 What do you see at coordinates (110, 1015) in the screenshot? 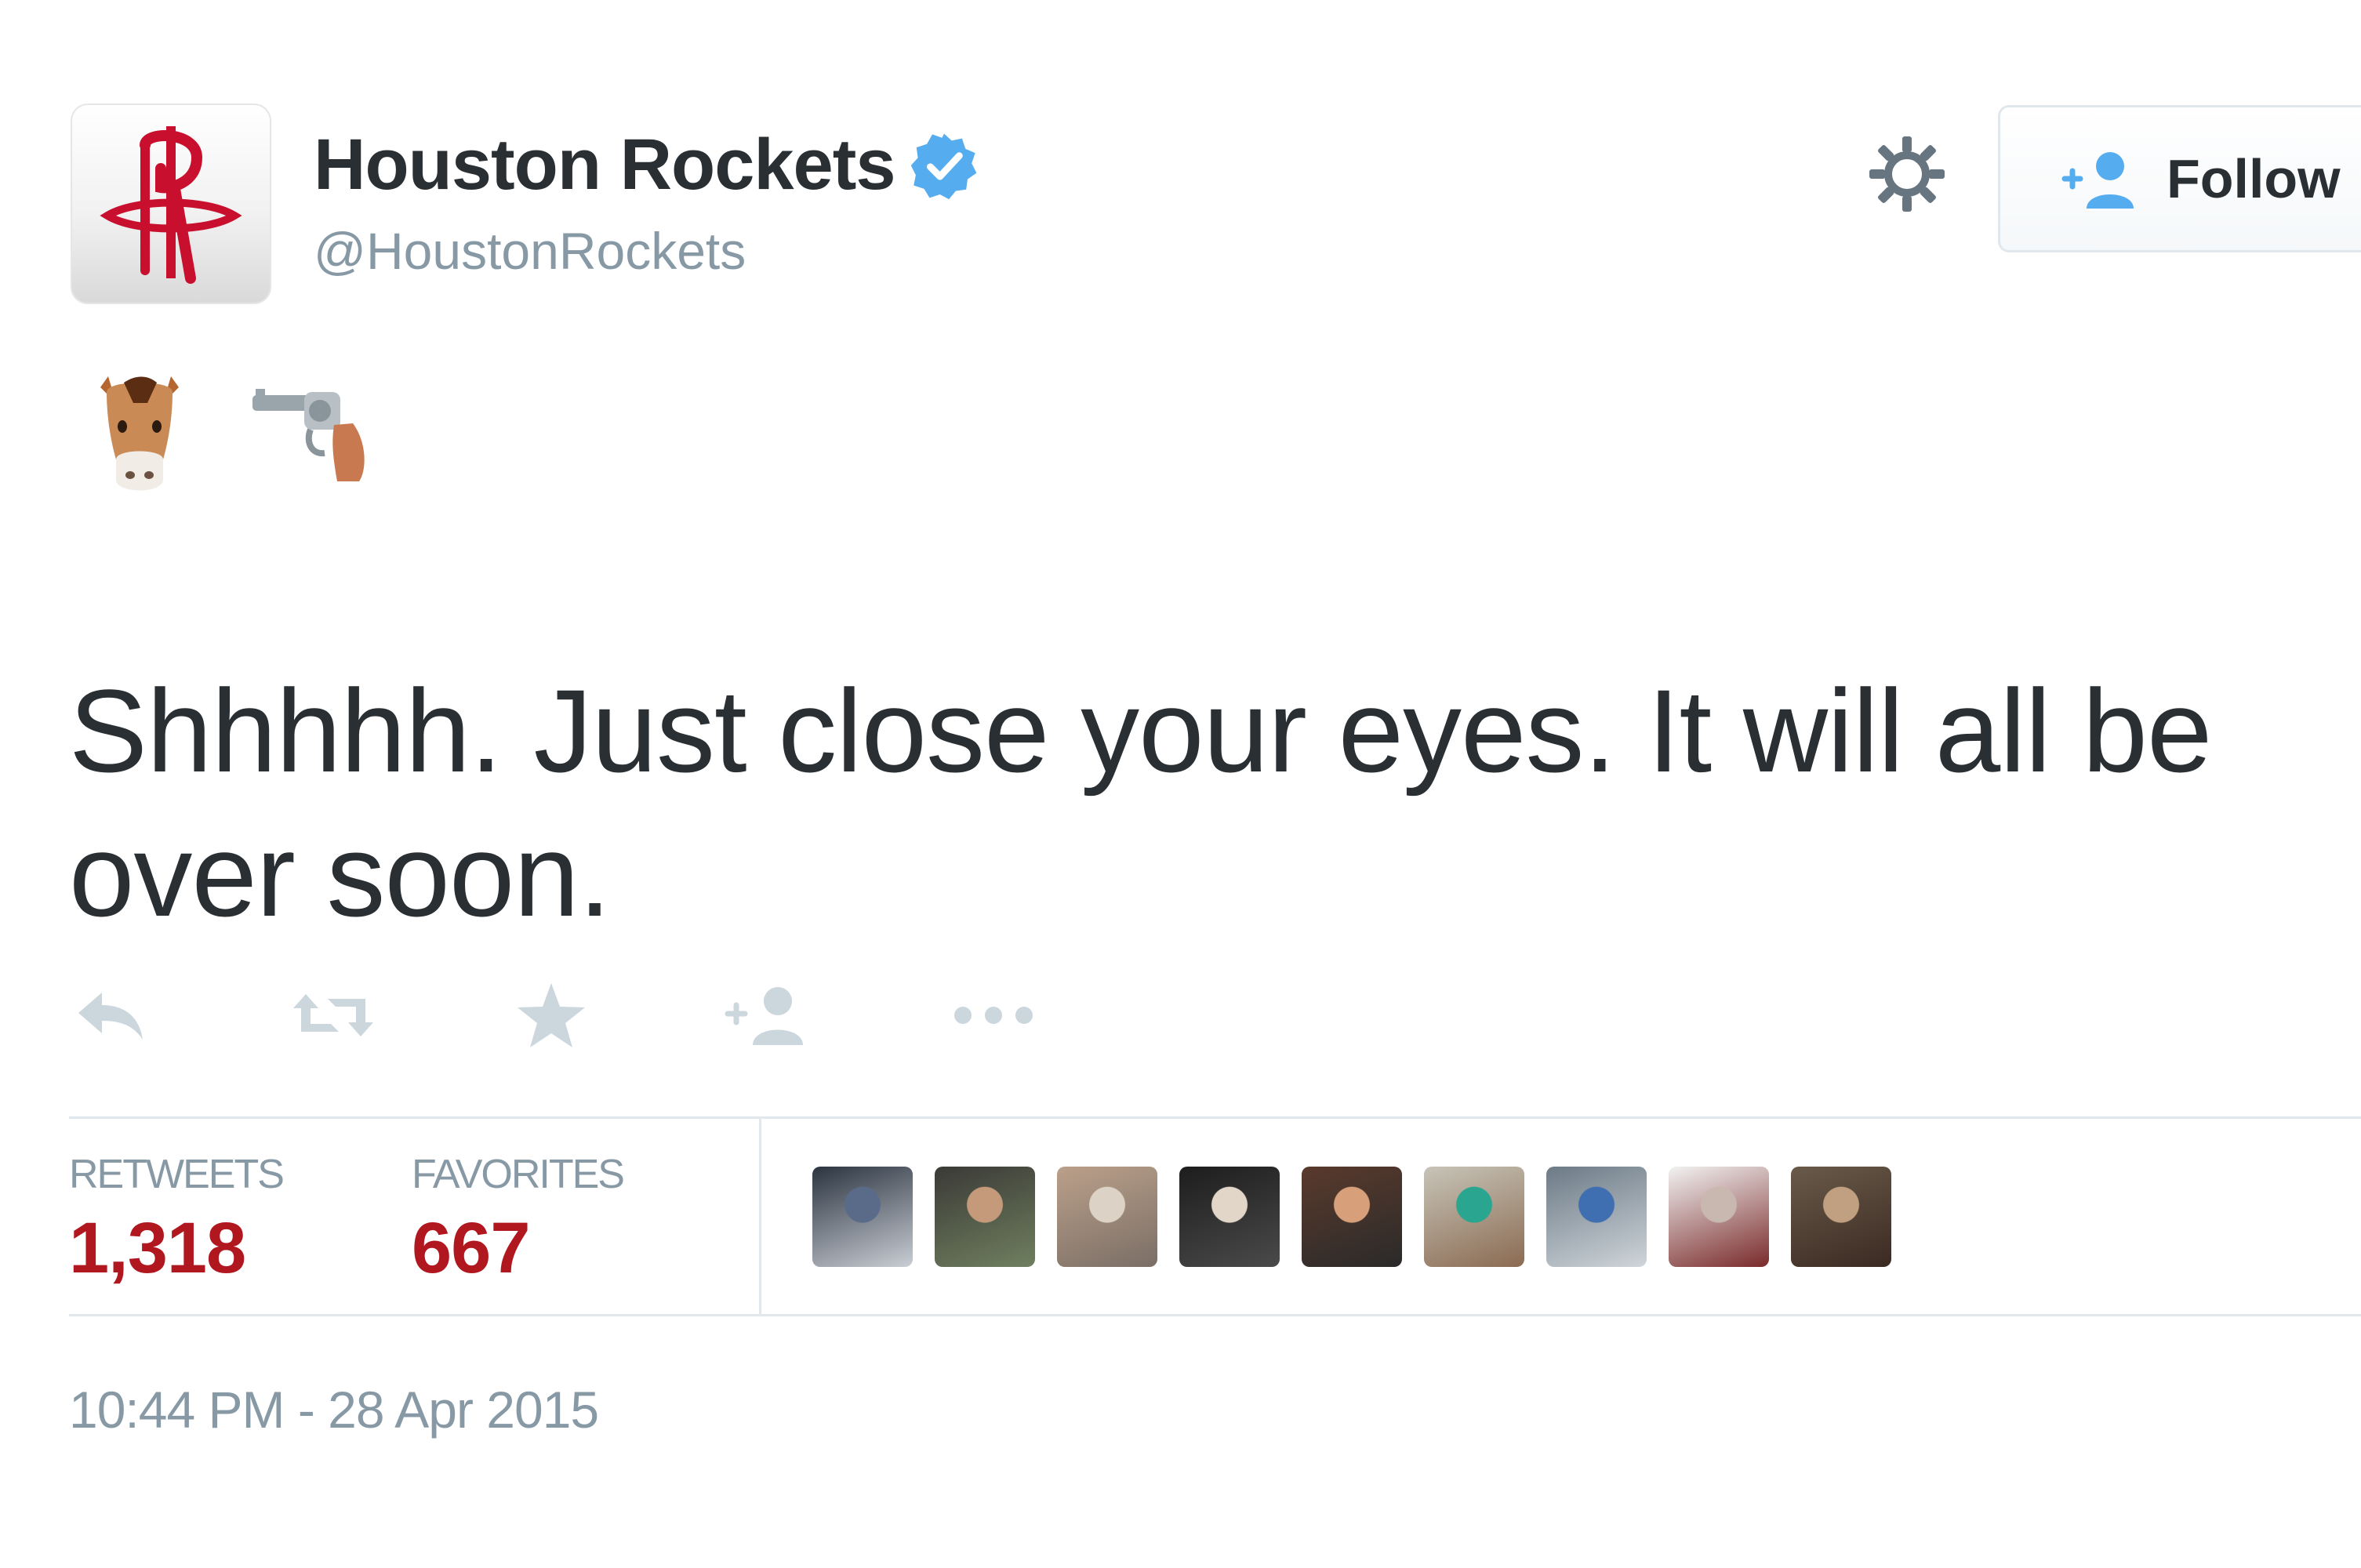
I see `reply-icon` at bounding box center [110, 1015].